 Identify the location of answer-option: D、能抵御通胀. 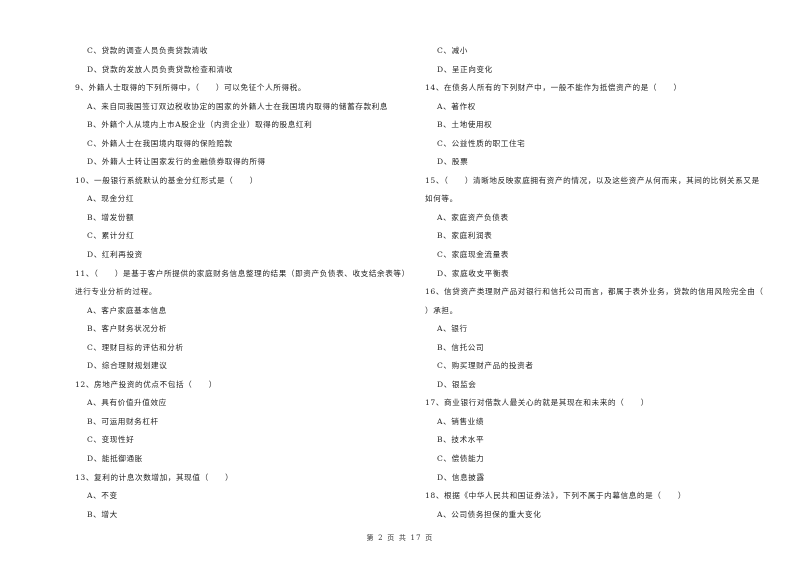
(115, 459).